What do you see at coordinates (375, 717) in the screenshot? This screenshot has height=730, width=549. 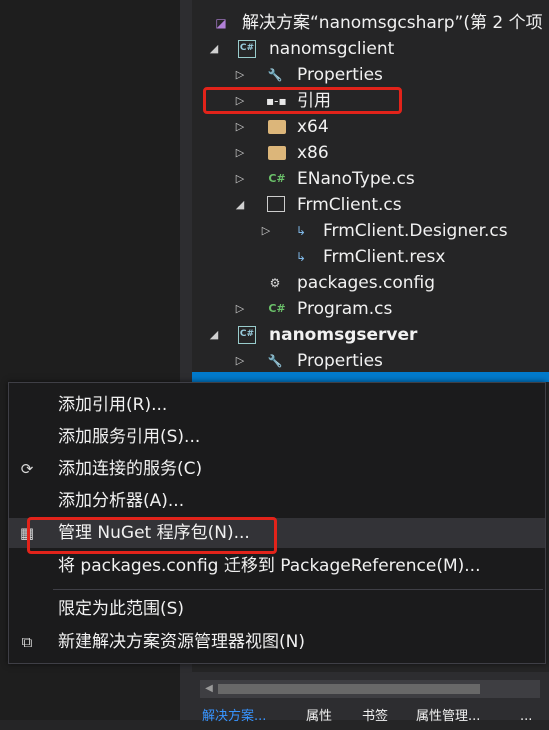 I see `tab-bookmarks: 书签` at bounding box center [375, 717].